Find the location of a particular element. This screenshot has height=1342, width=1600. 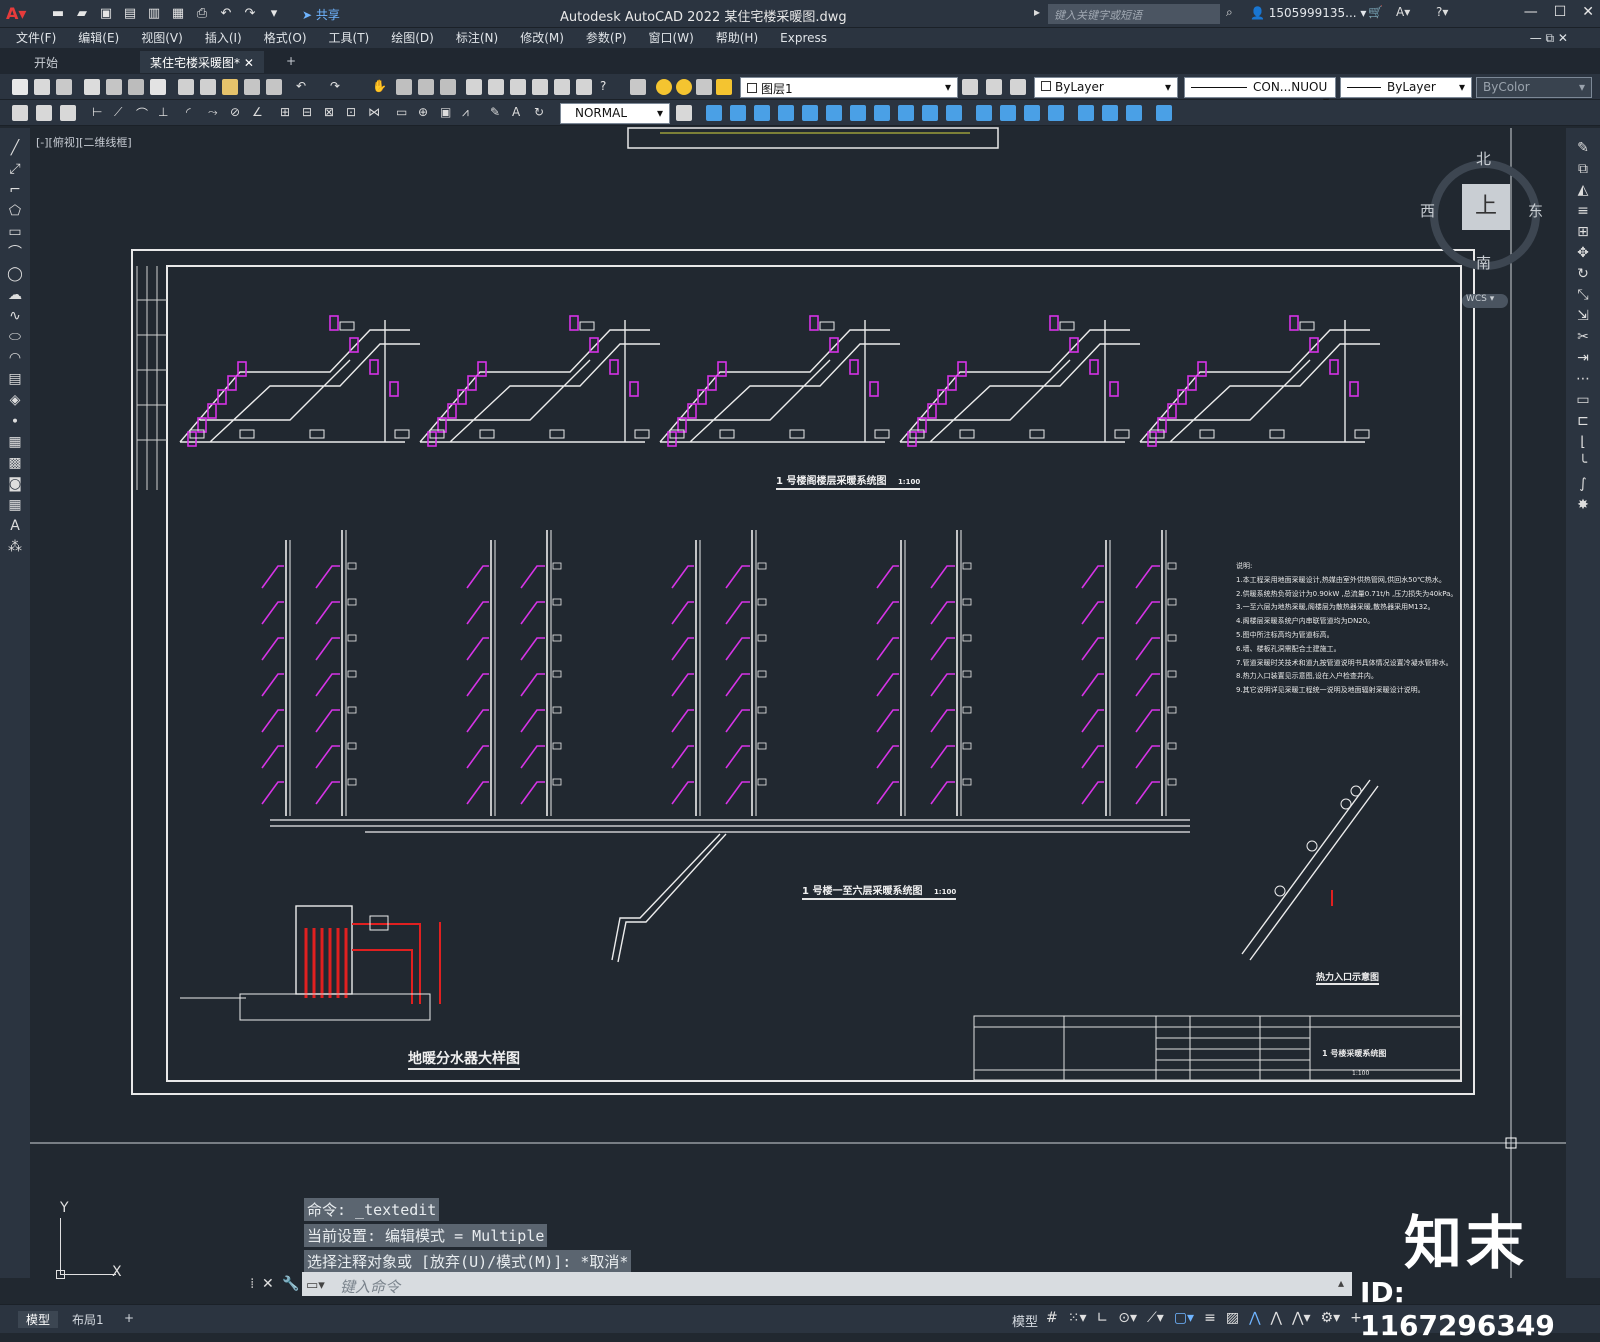

command-input is located at coordinates (827, 1284).